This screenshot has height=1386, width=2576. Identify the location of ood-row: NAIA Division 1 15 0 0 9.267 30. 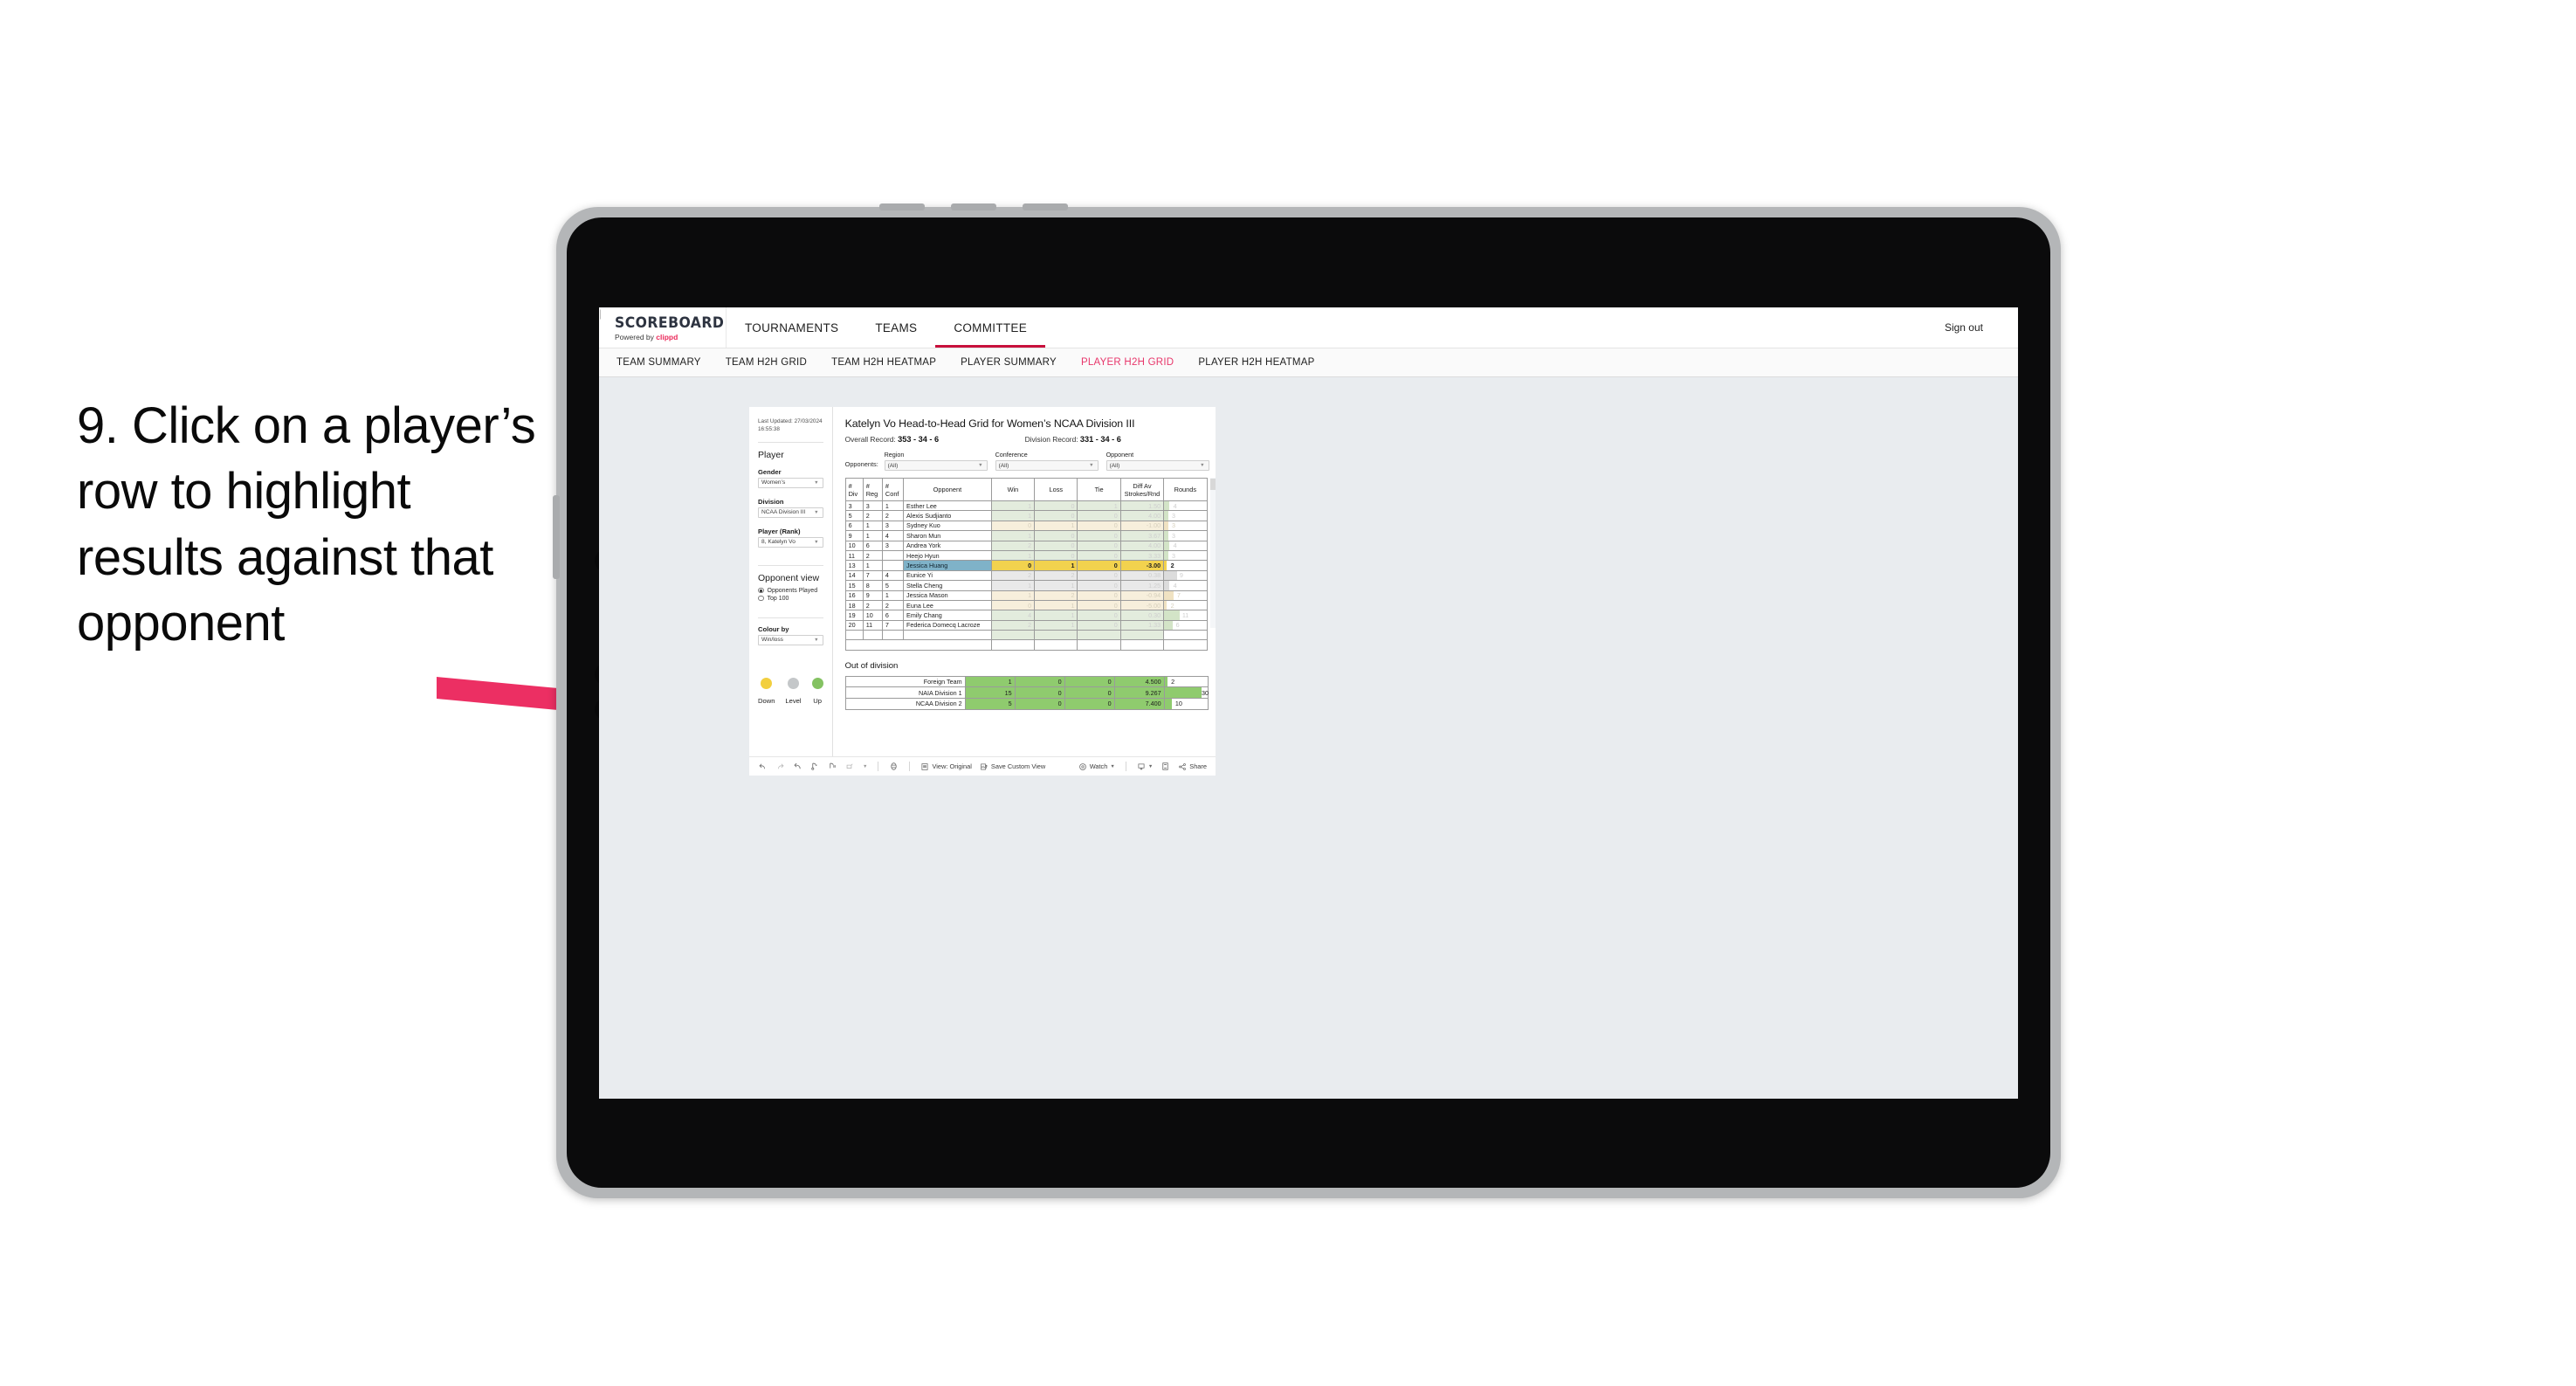
(1026, 693).